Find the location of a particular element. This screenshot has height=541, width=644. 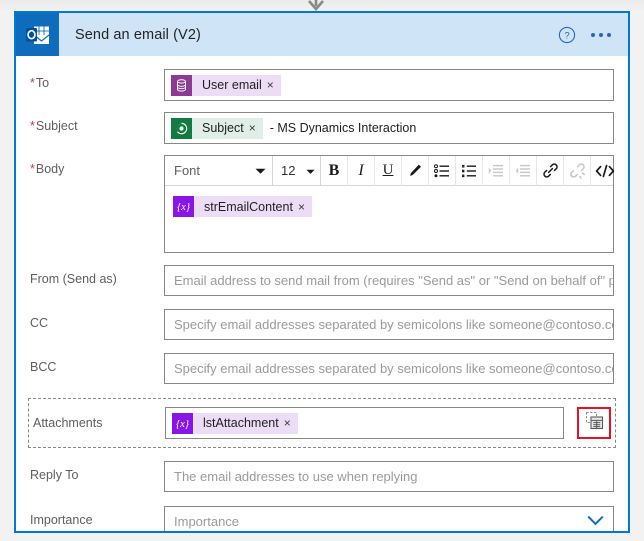

switch-to-array-input-icon is located at coordinates (594, 423).